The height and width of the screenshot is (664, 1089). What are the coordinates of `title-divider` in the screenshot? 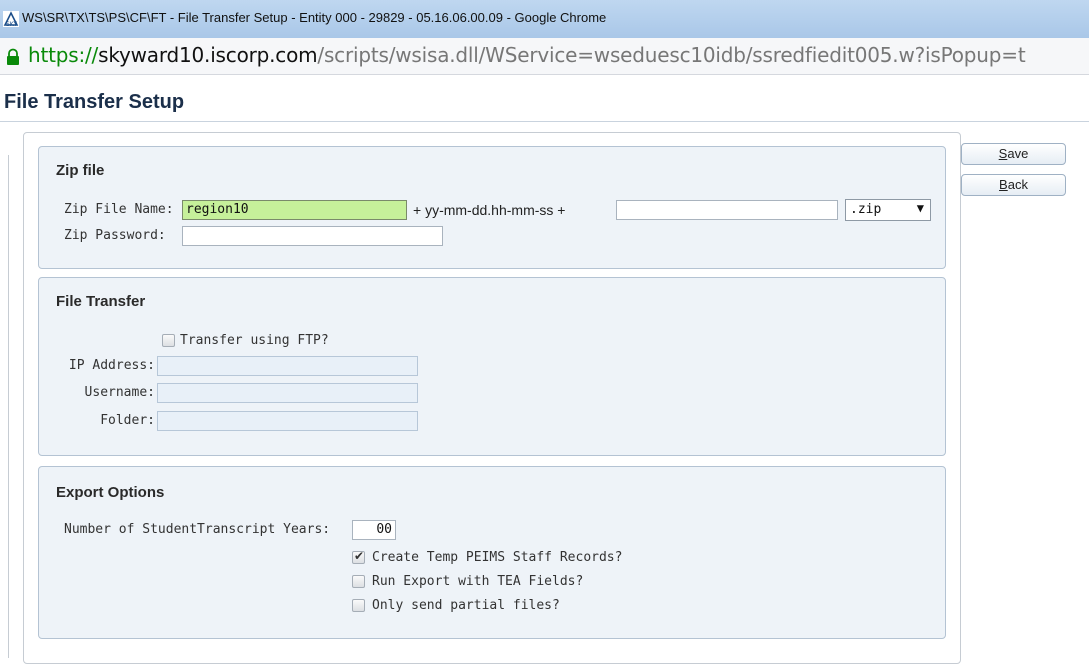 It's located at (544, 121).